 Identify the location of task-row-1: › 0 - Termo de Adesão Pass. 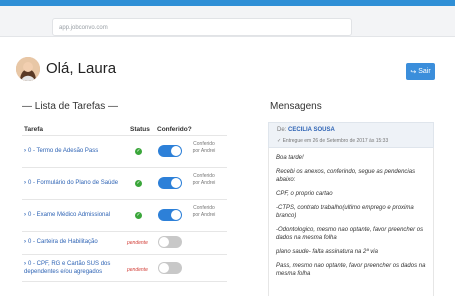
(61, 151).